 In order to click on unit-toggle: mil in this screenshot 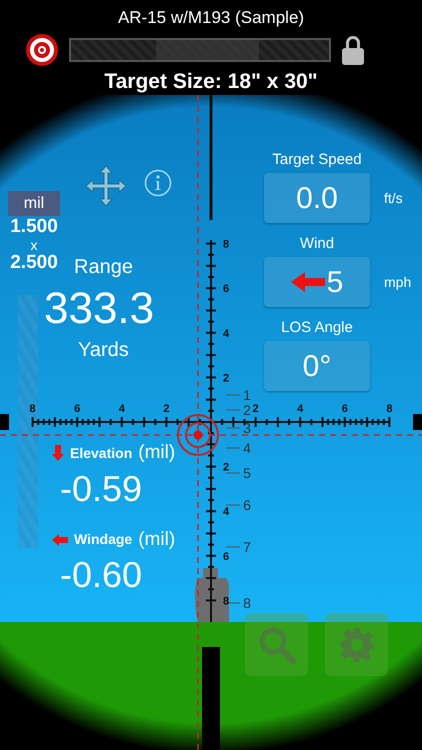, I will do `click(34, 203)`.